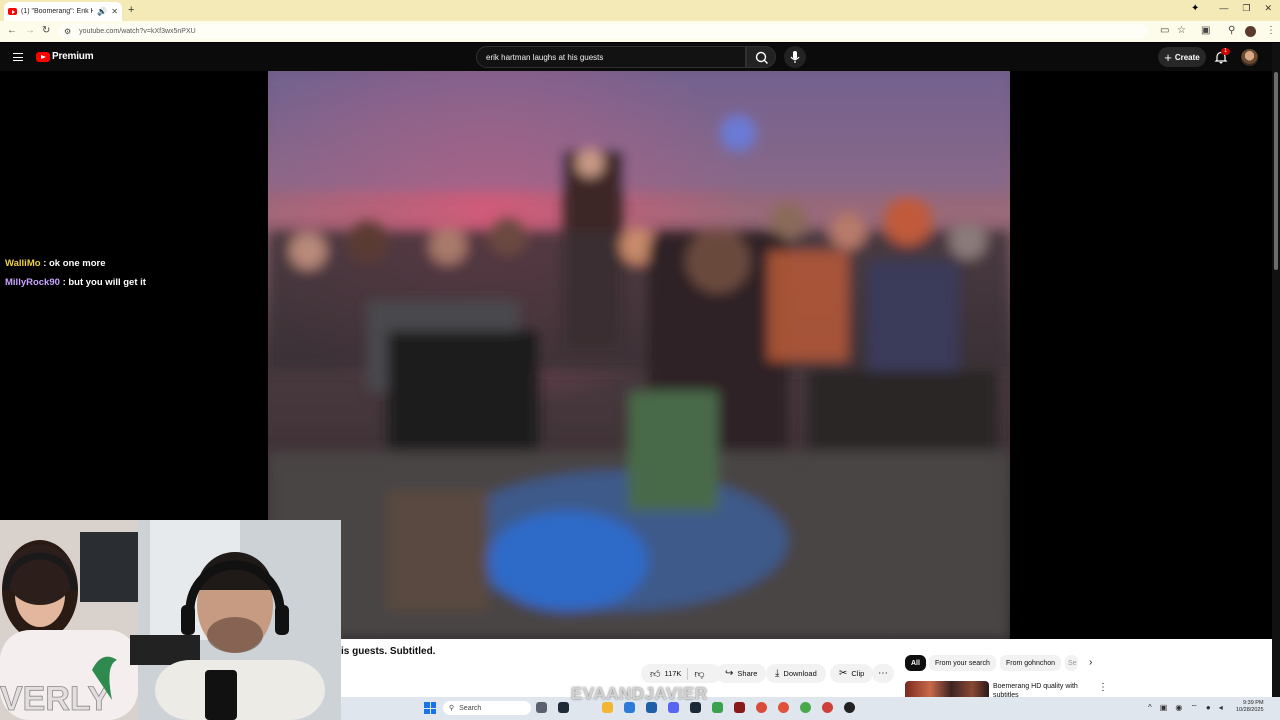 The width and height of the screenshot is (1280, 720). What do you see at coordinates (1250, 710) in the screenshot?
I see `clock-date: 10/28/2025` at bounding box center [1250, 710].